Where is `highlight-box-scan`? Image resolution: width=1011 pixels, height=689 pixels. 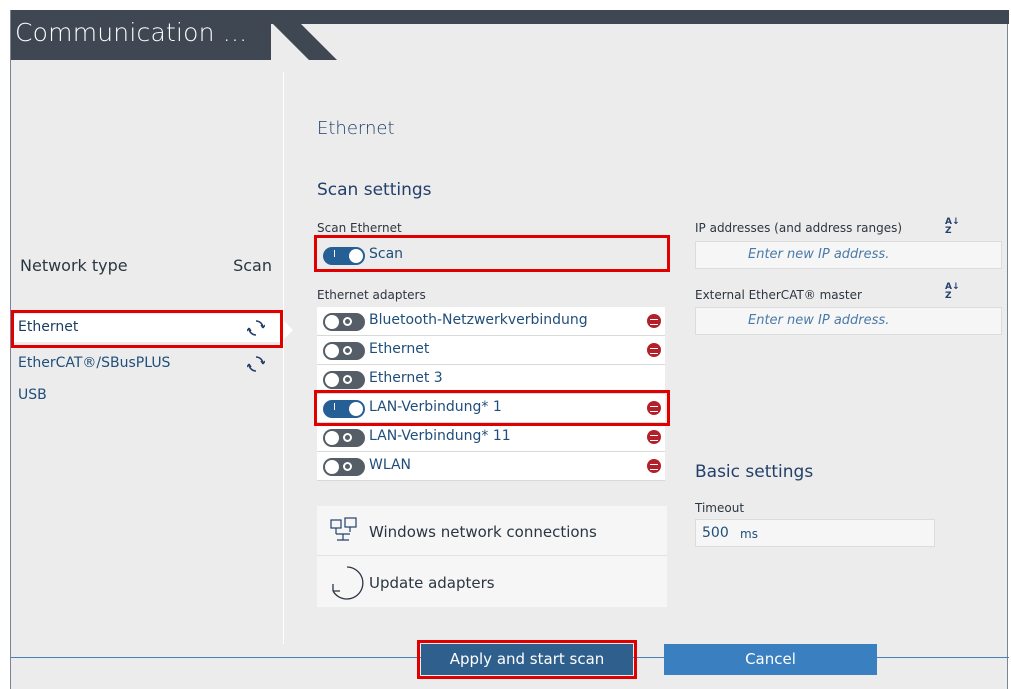
highlight-box-scan is located at coordinates (492, 253).